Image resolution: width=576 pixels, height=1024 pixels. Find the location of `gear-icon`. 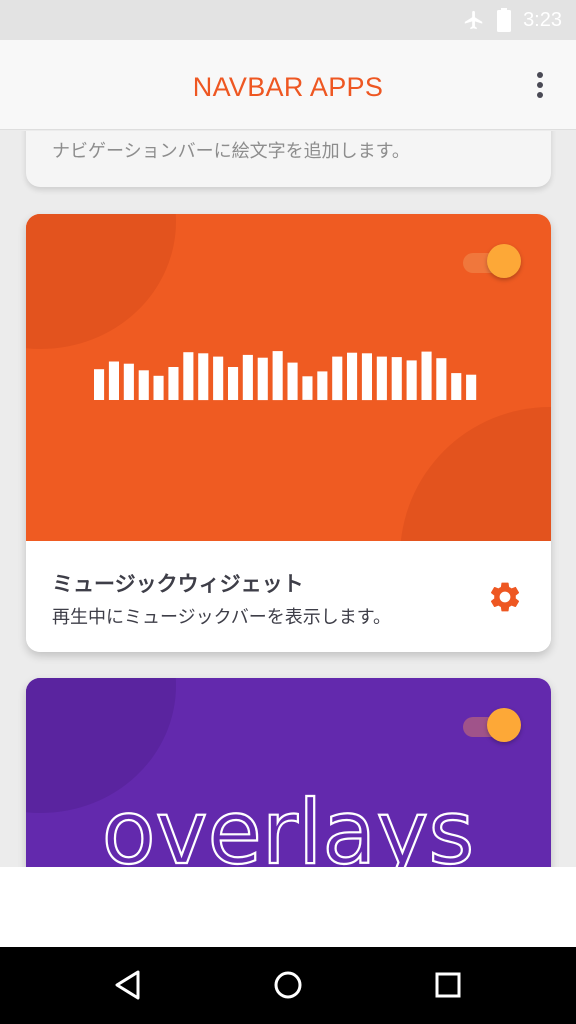

gear-icon is located at coordinates (505, 597).